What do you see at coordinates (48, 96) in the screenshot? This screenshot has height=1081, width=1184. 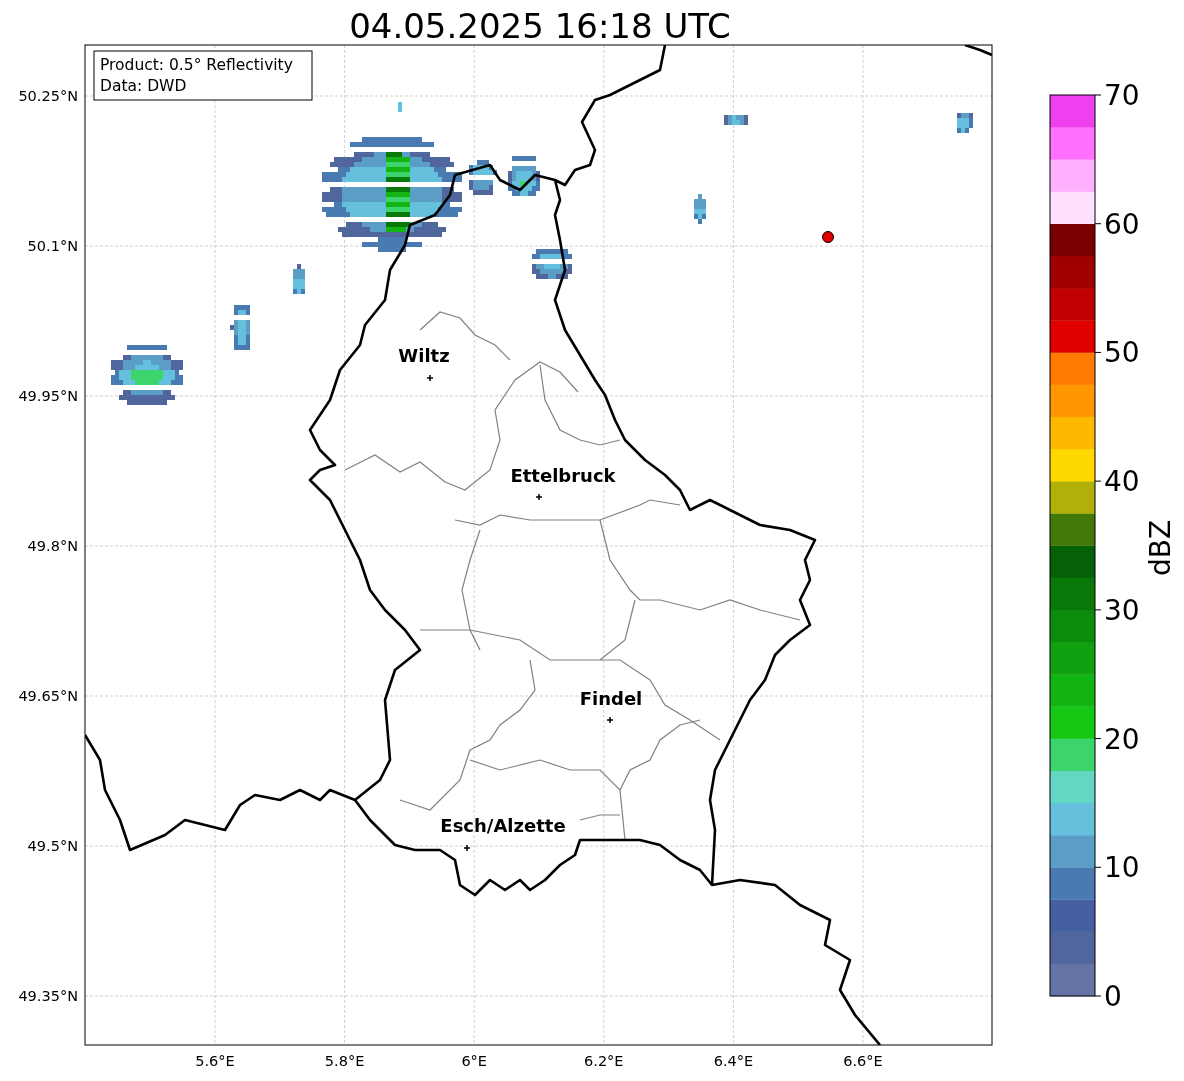 I see `latitude-tick-label: 50.25°N` at bounding box center [48, 96].